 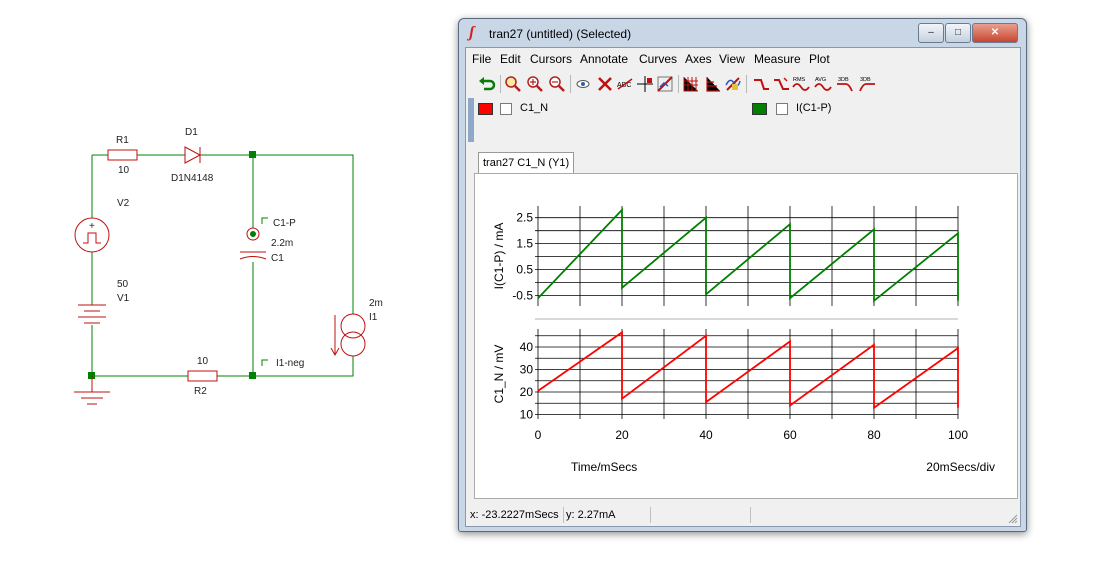 What do you see at coordinates (645, 84) in the screenshot?
I see `cursor-cross-icon` at bounding box center [645, 84].